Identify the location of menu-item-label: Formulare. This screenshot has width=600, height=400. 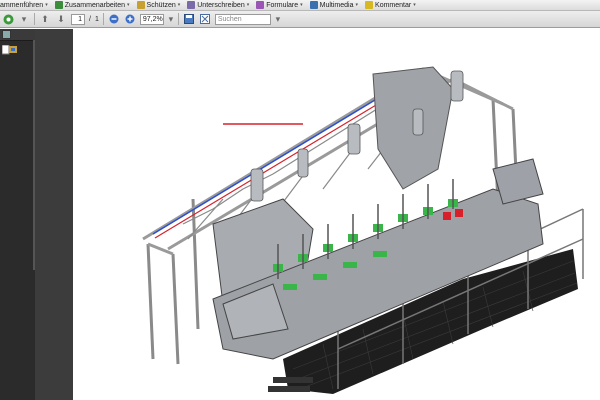
(282, 5).